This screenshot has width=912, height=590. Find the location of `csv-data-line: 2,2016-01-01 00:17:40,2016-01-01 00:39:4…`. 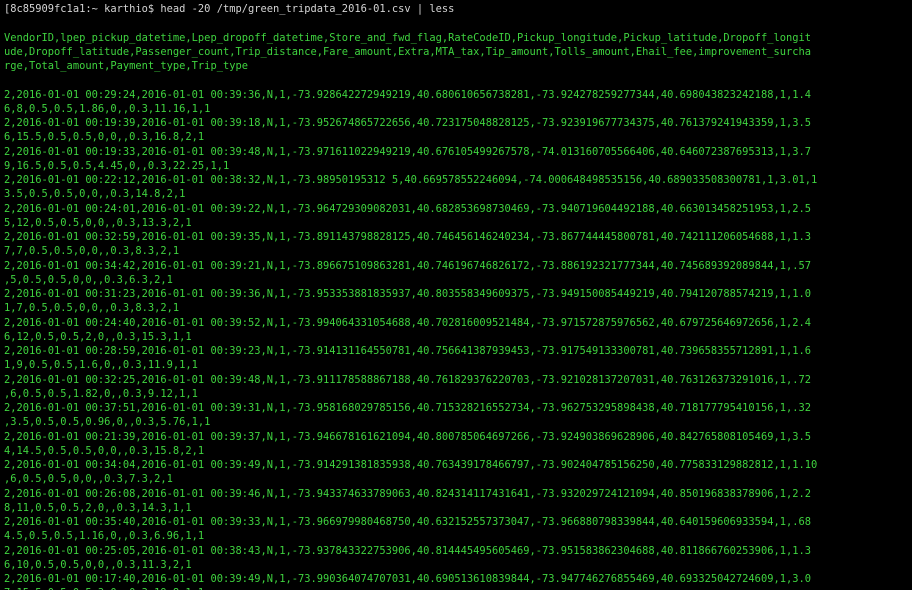

csv-data-line: 2,2016-01-01 00:17:40,2016-01-01 00:39:4… is located at coordinates (407, 579).